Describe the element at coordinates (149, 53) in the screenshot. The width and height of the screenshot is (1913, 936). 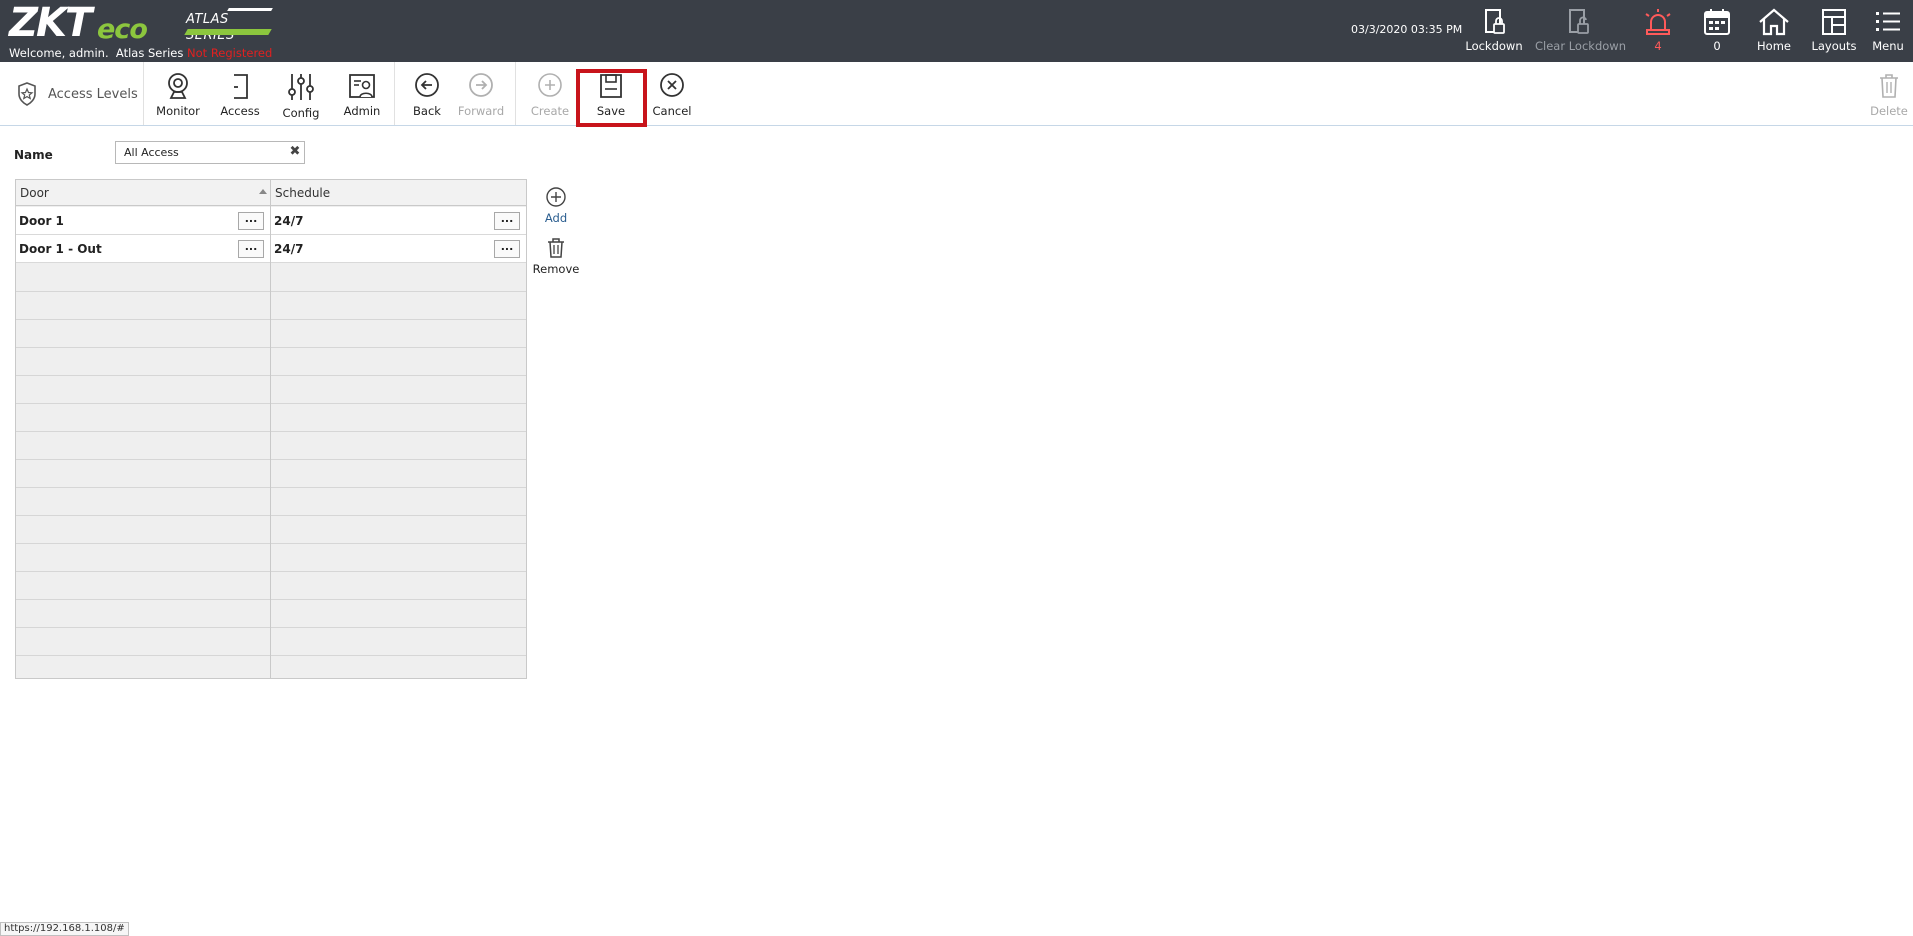
I see `product-name: Atlas Series` at that location.